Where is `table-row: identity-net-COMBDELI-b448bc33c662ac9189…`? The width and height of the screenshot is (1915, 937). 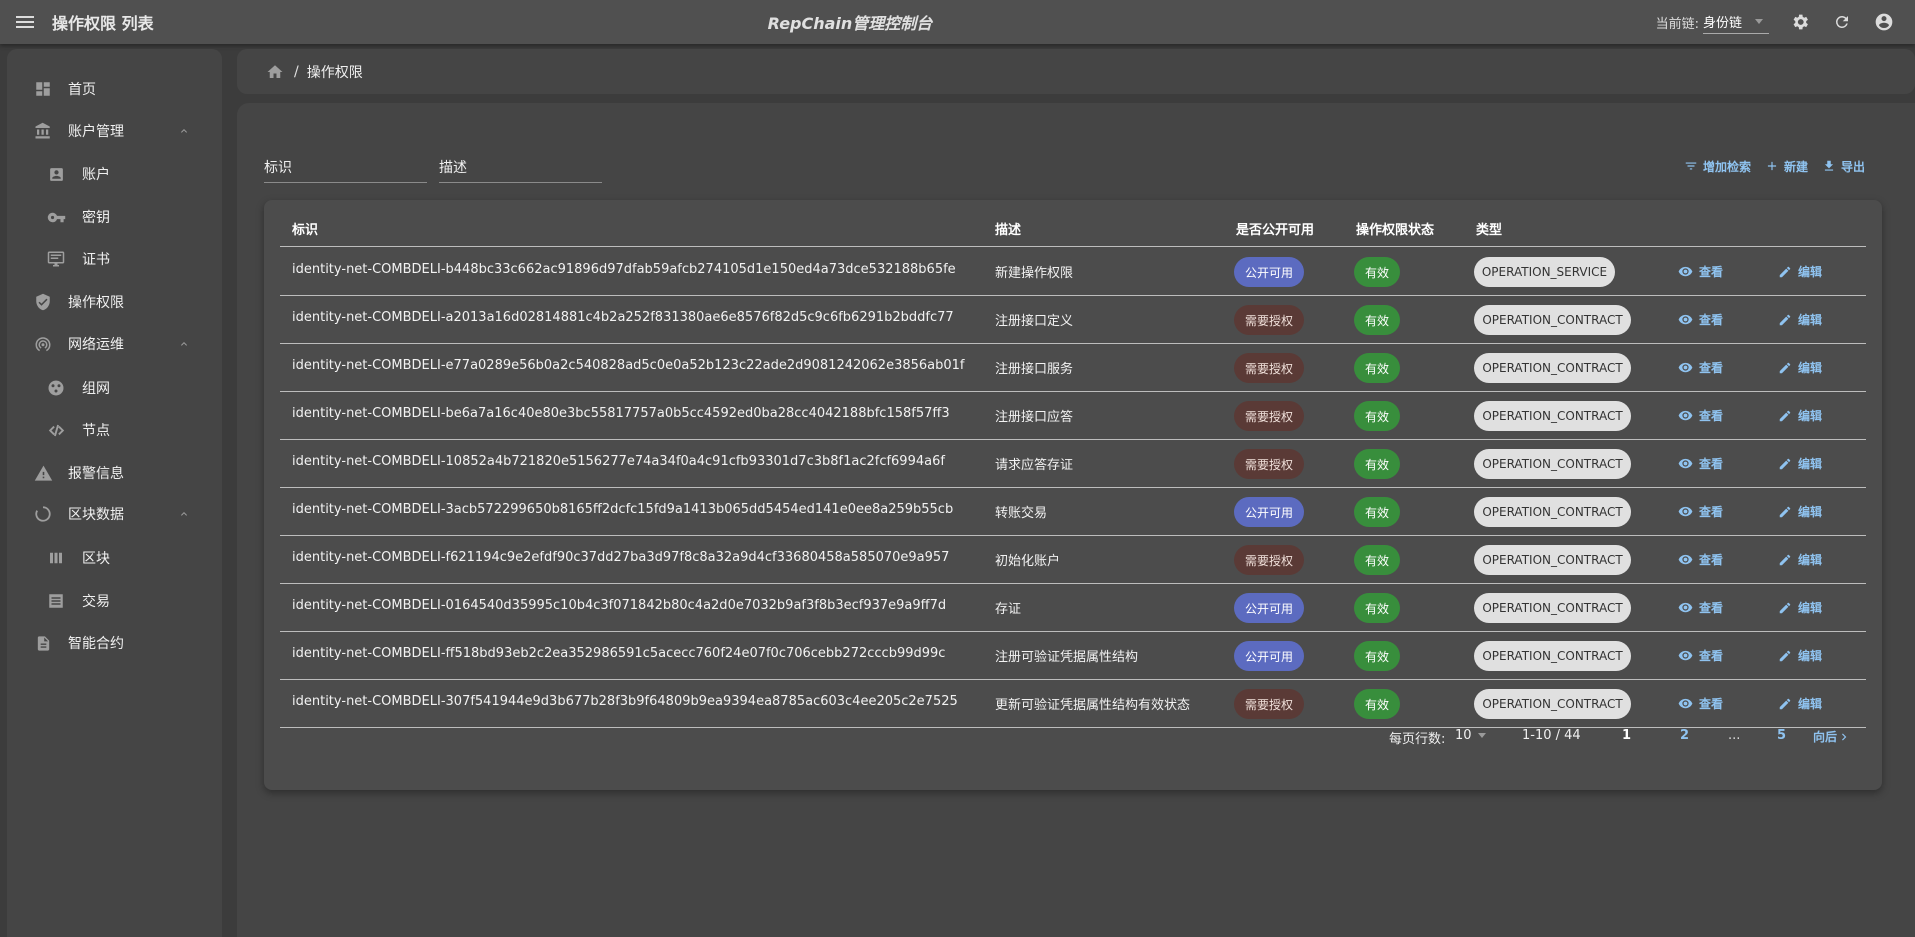 table-row: identity-net-COMBDELI-b448bc33c662ac9189… is located at coordinates (1073, 272).